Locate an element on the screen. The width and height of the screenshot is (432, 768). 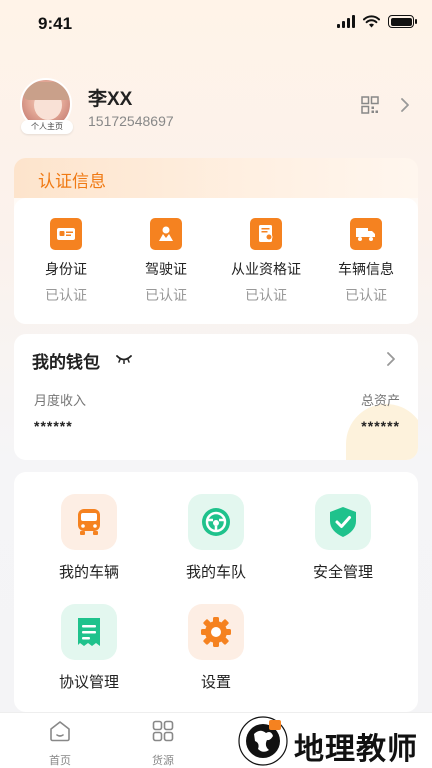
steering-wheel-icon is located at coordinates (216, 522).